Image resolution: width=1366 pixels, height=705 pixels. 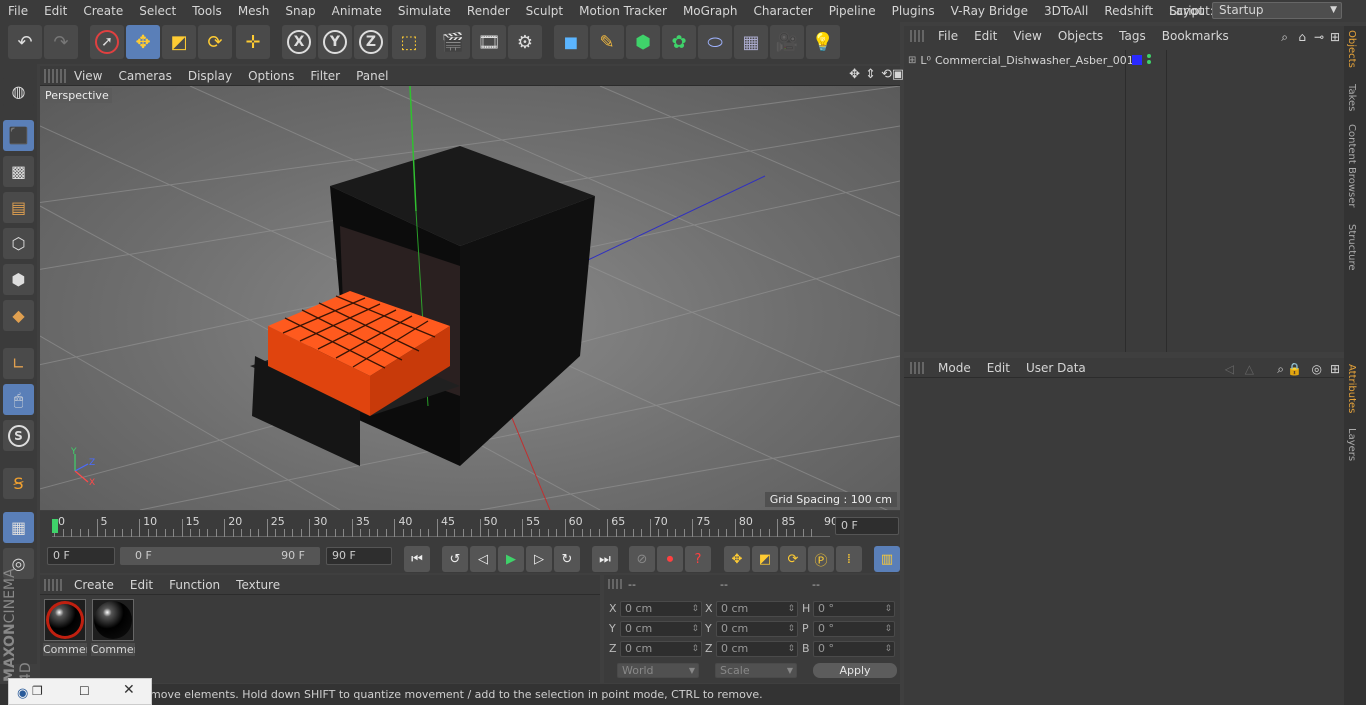 What do you see at coordinates (1128, 11) in the screenshot?
I see `menu-item-redshift: Redshift` at bounding box center [1128, 11].